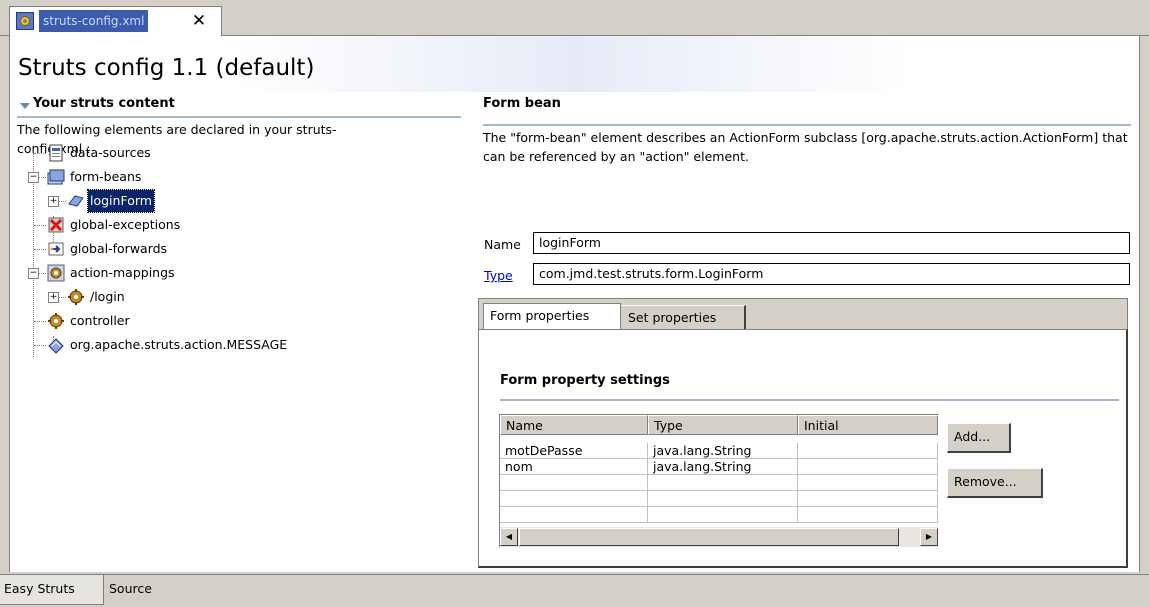  Describe the element at coordinates (56, 273) in the screenshot. I see `gear-icon` at that location.